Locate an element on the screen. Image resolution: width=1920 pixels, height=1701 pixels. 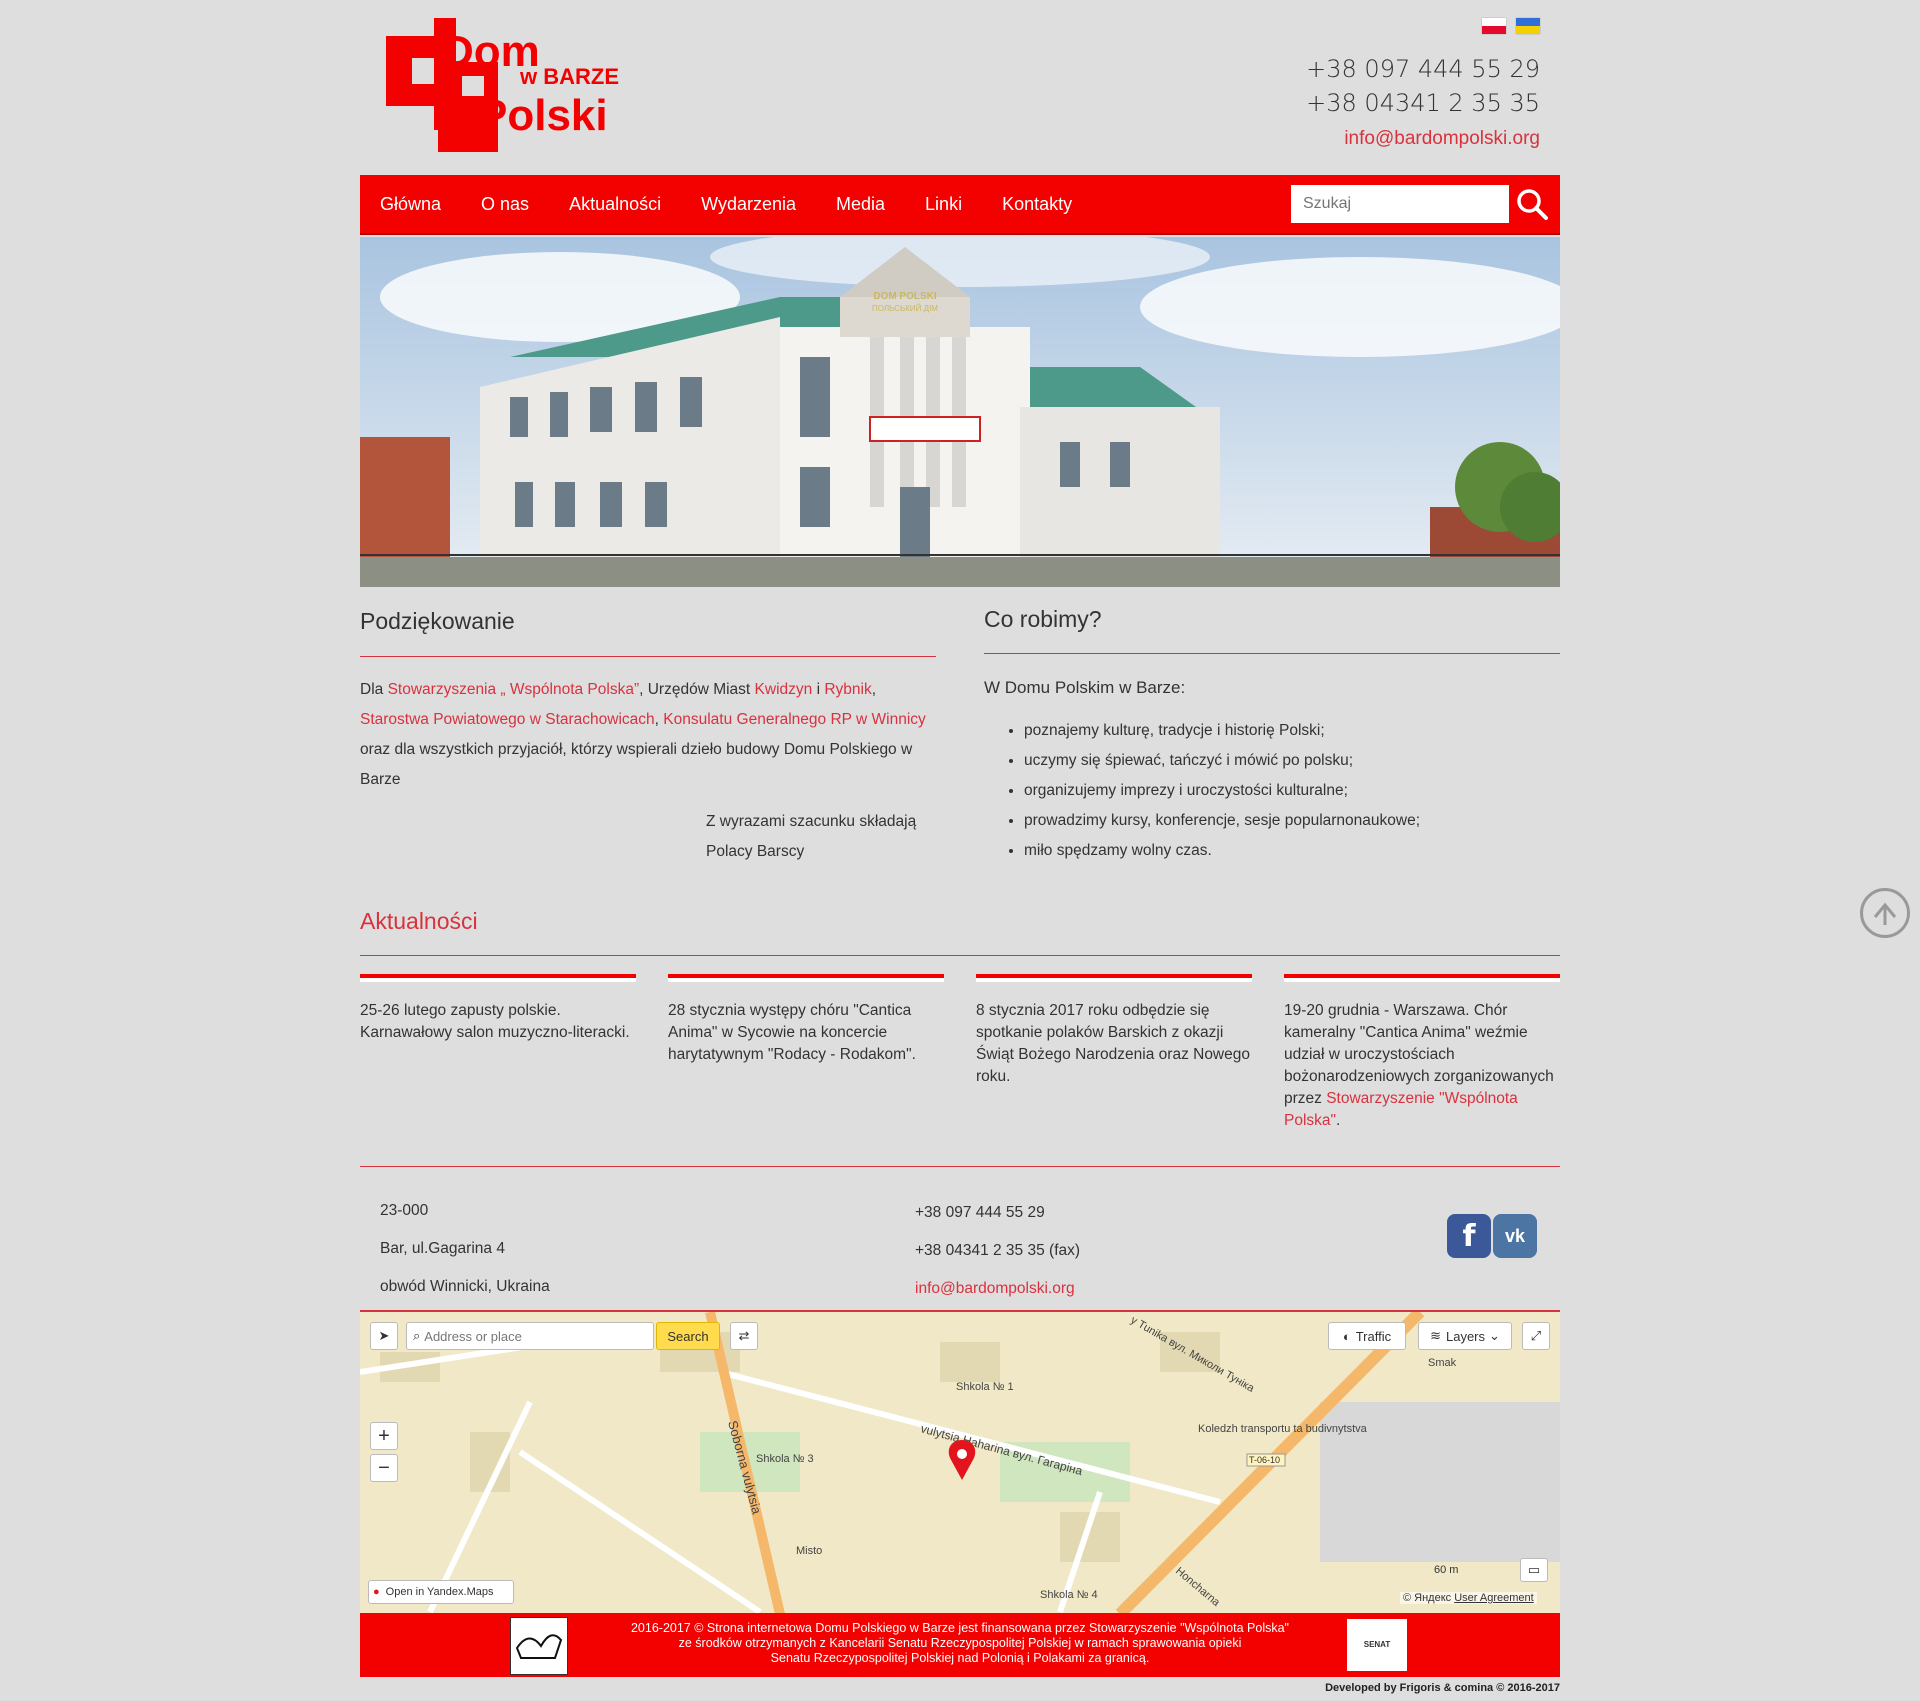
open-in-yandex-link: ● Open in Yandex.Maps is located at coordinates (441, 1592).